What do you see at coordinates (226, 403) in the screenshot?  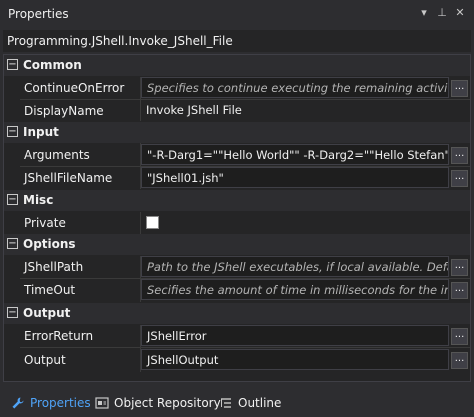 I see `outline-icon` at bounding box center [226, 403].